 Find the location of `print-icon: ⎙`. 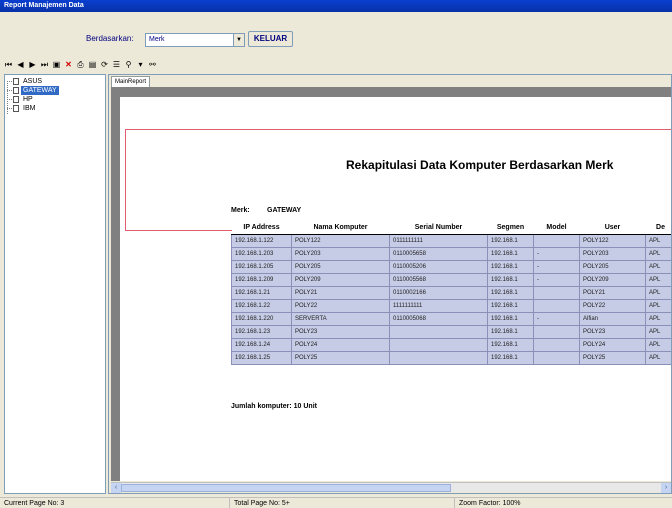

print-icon: ⎙ is located at coordinates (80, 65).